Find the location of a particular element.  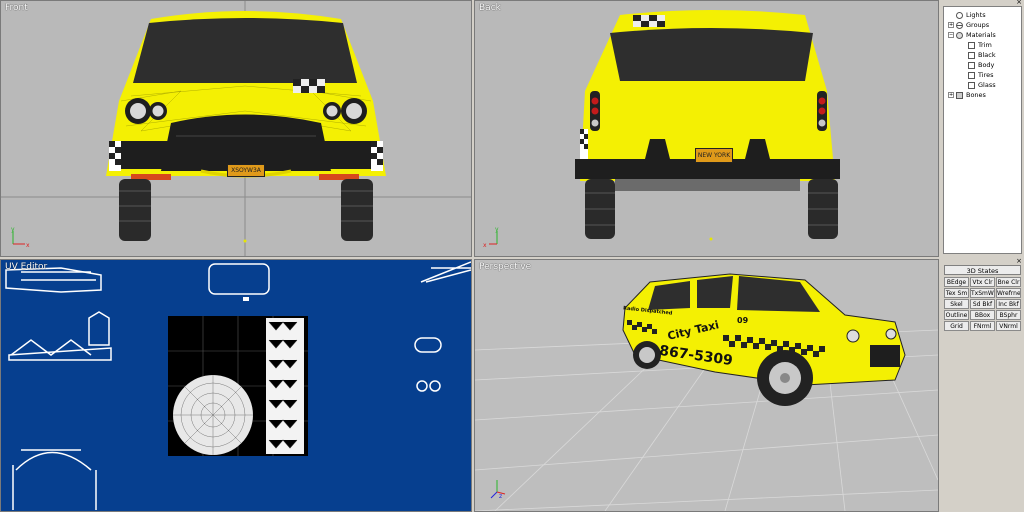

material-icon is located at coordinates (959, 35).